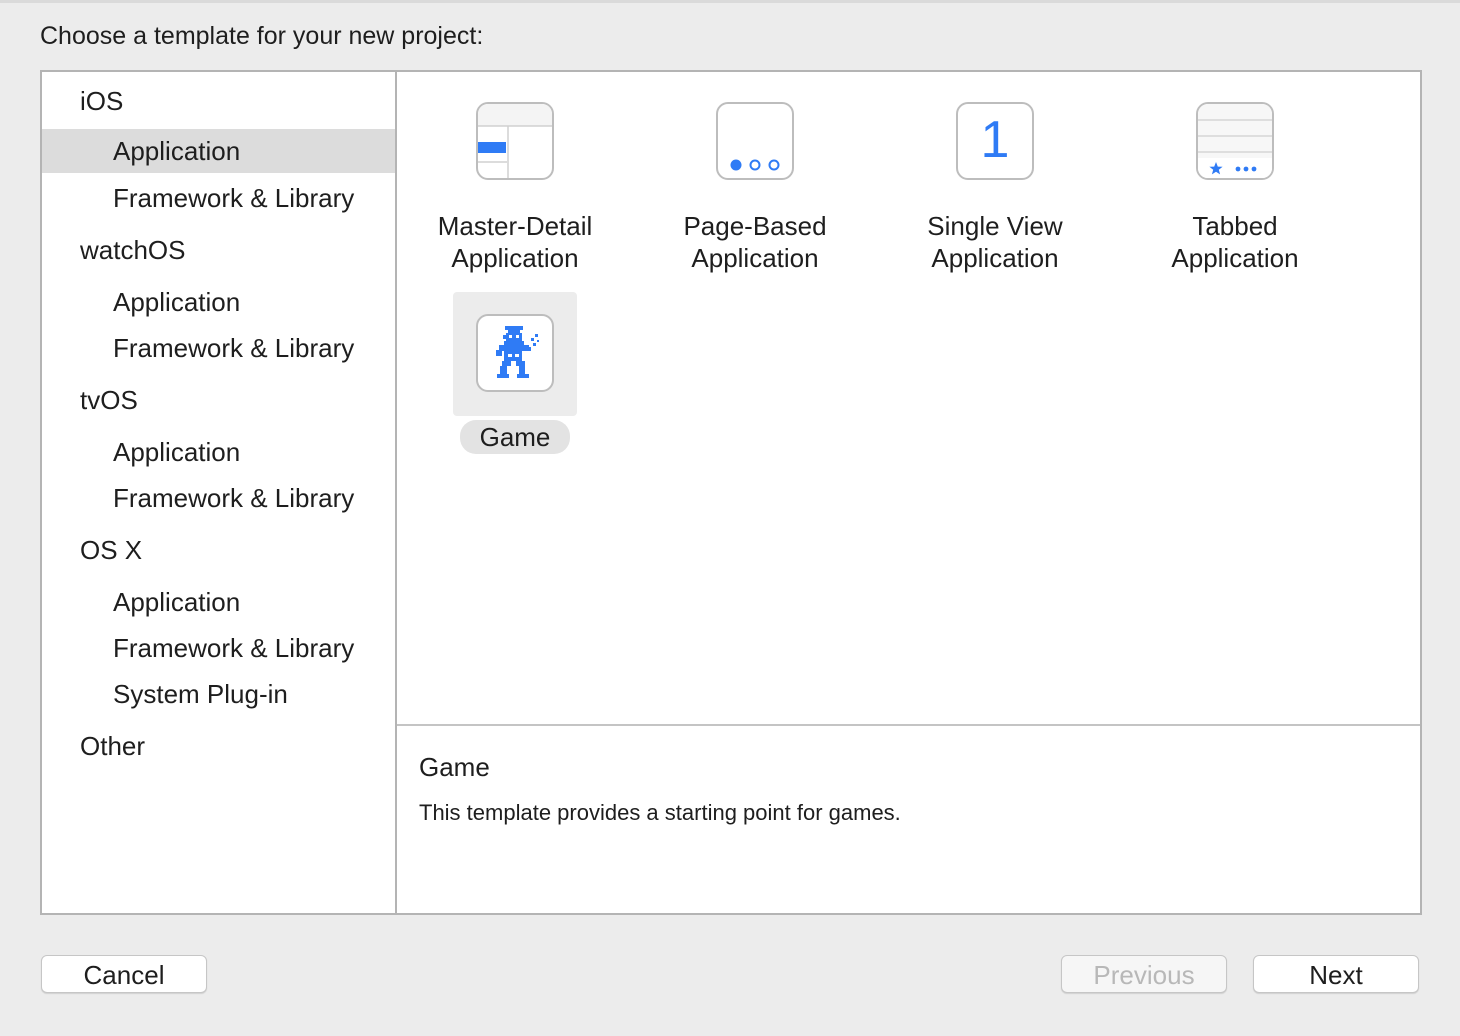 This screenshot has height=1036, width=1460. I want to click on template-single-view: 1 Single View Application, so click(995, 188).